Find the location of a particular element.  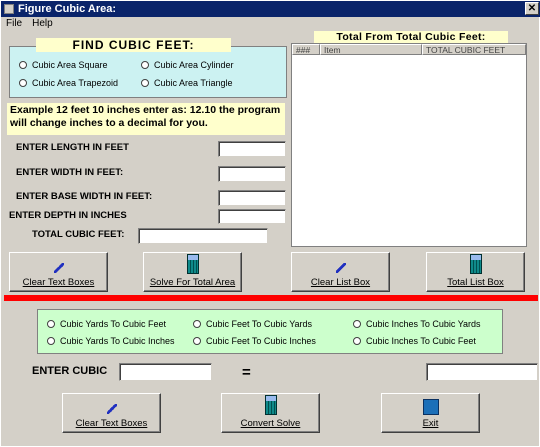

length-input is located at coordinates (252, 149).